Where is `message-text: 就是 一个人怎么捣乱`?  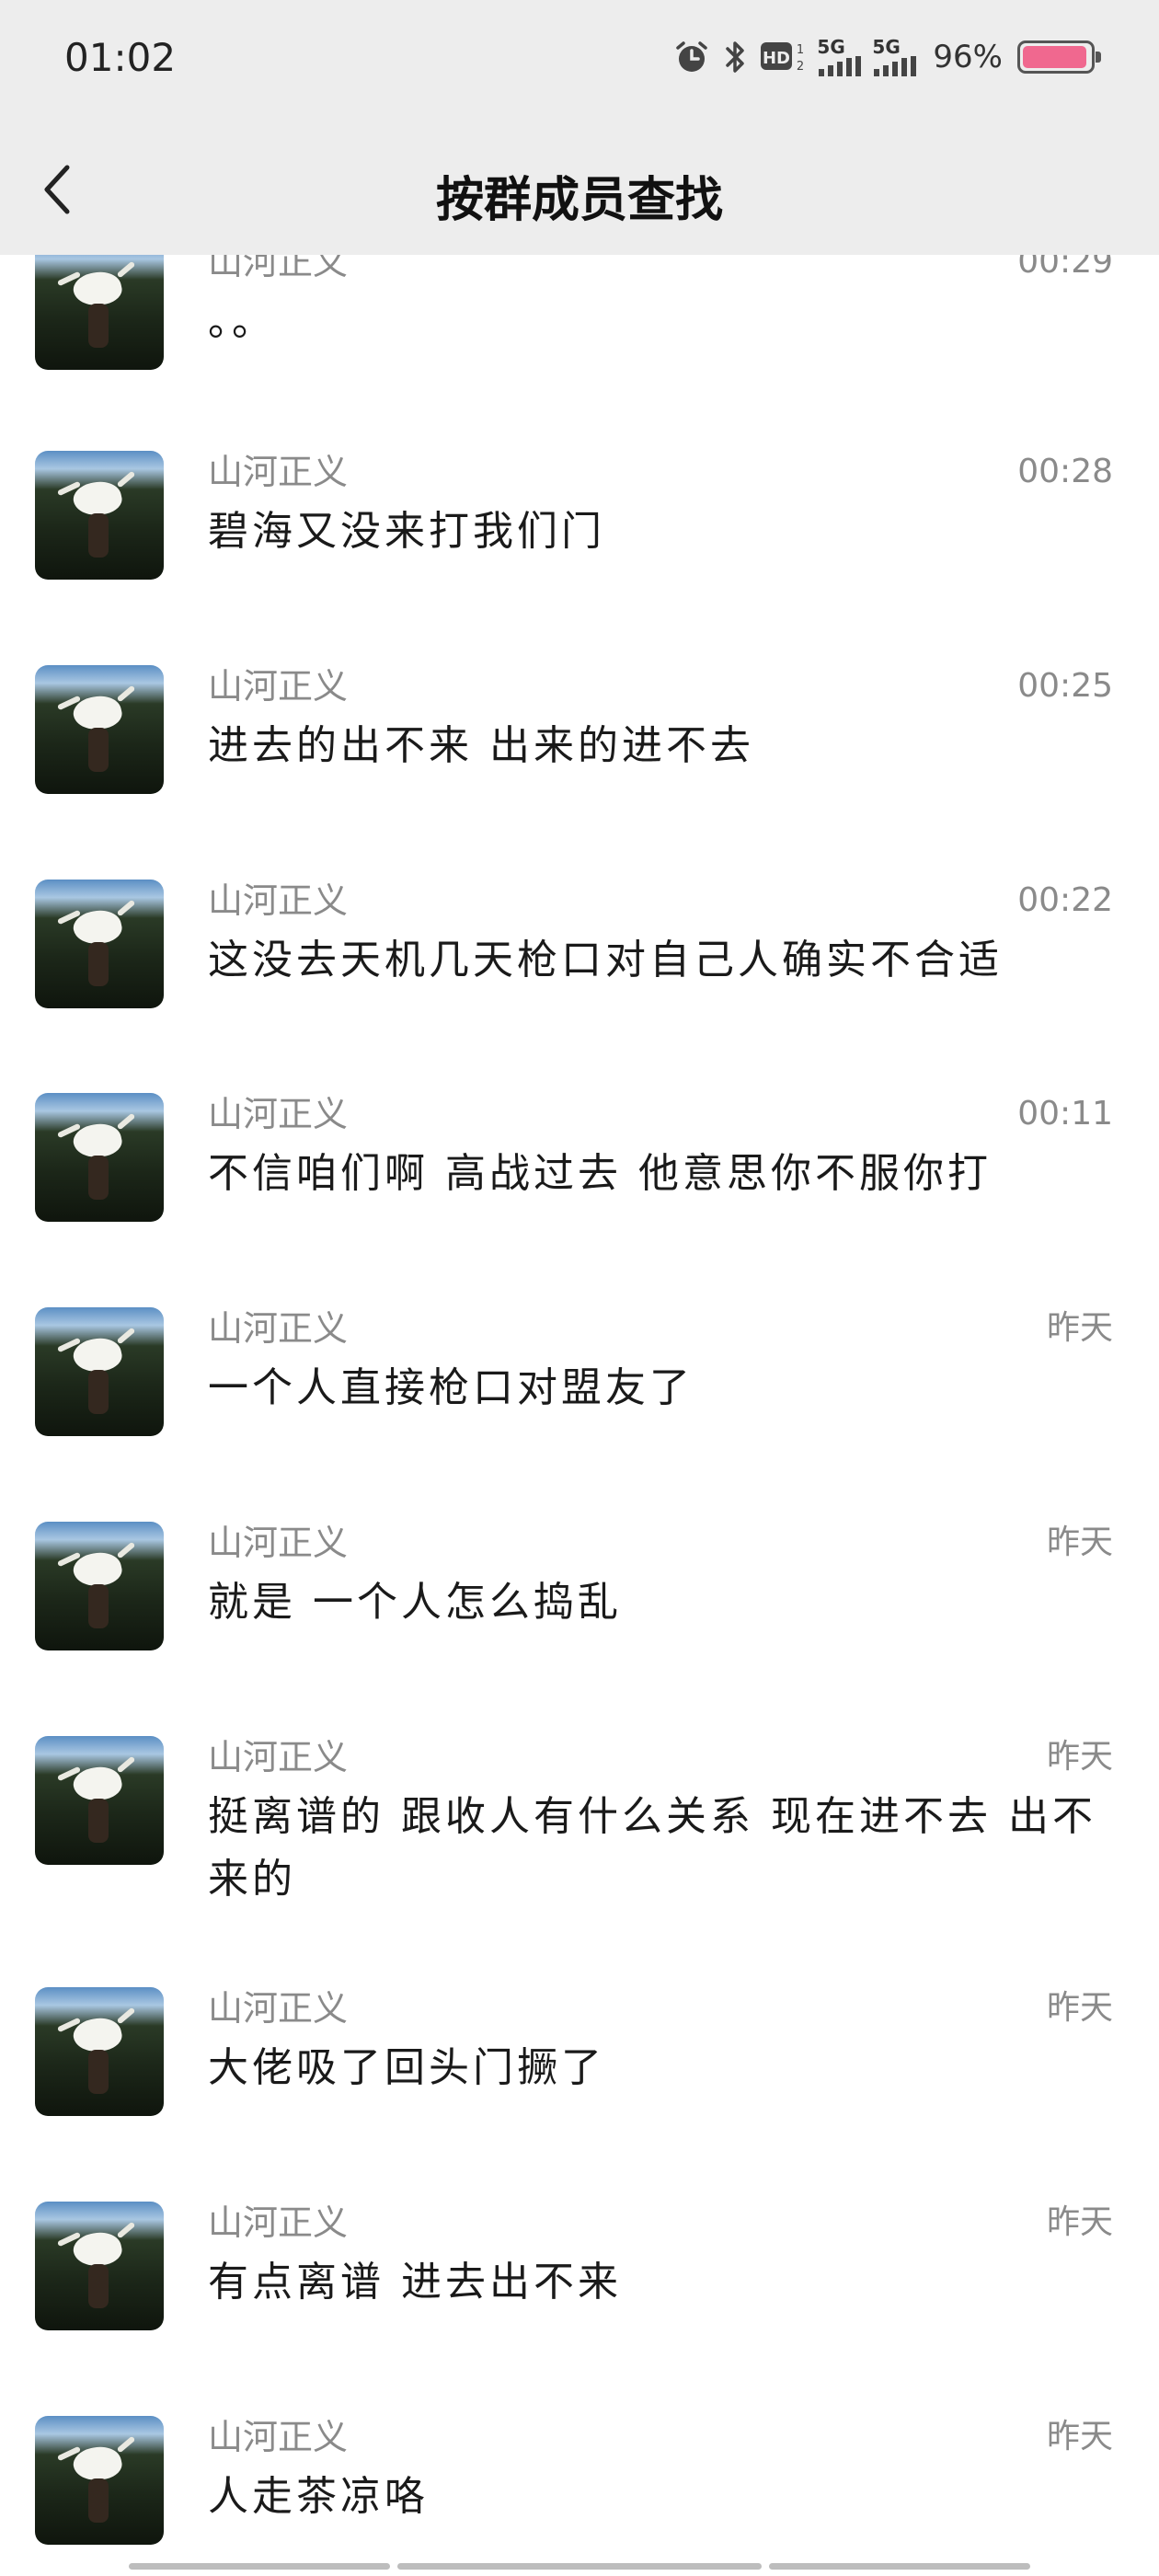
message-text: 就是 一个人怎么捣乱 is located at coordinates (415, 1602).